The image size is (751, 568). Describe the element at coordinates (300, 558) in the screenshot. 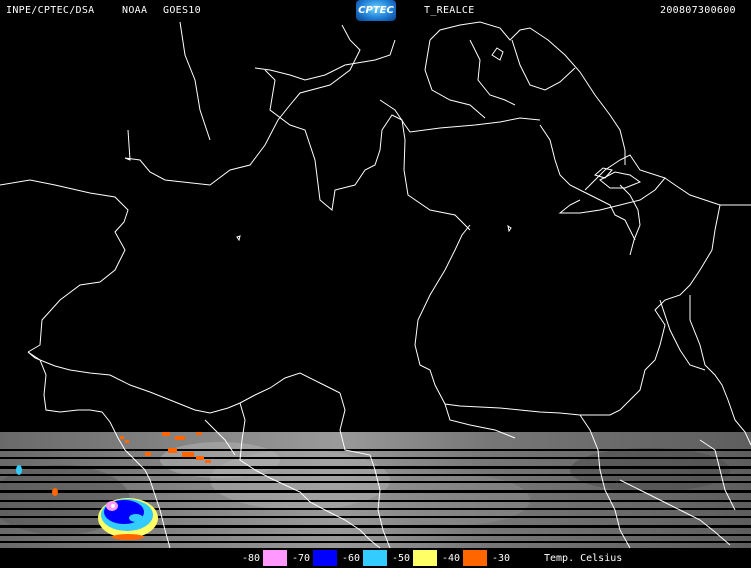

I see `legend-label: -70` at that location.